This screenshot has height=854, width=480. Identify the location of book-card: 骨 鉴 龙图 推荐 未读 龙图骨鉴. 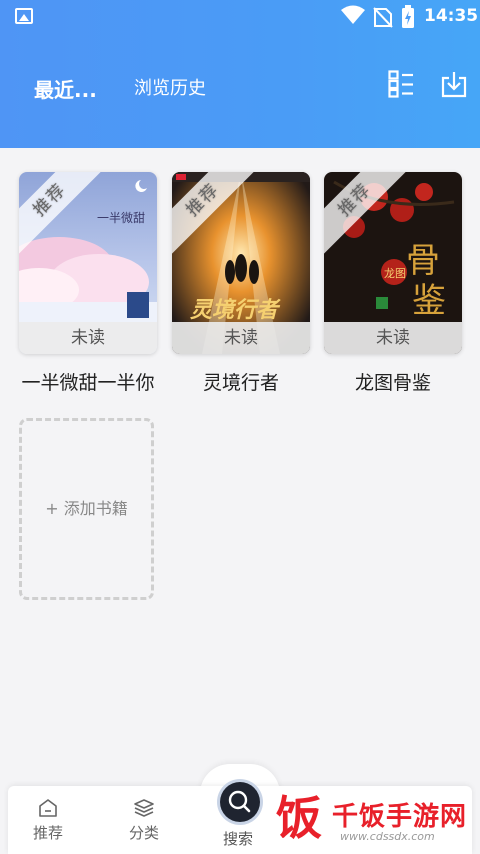
(393, 283).